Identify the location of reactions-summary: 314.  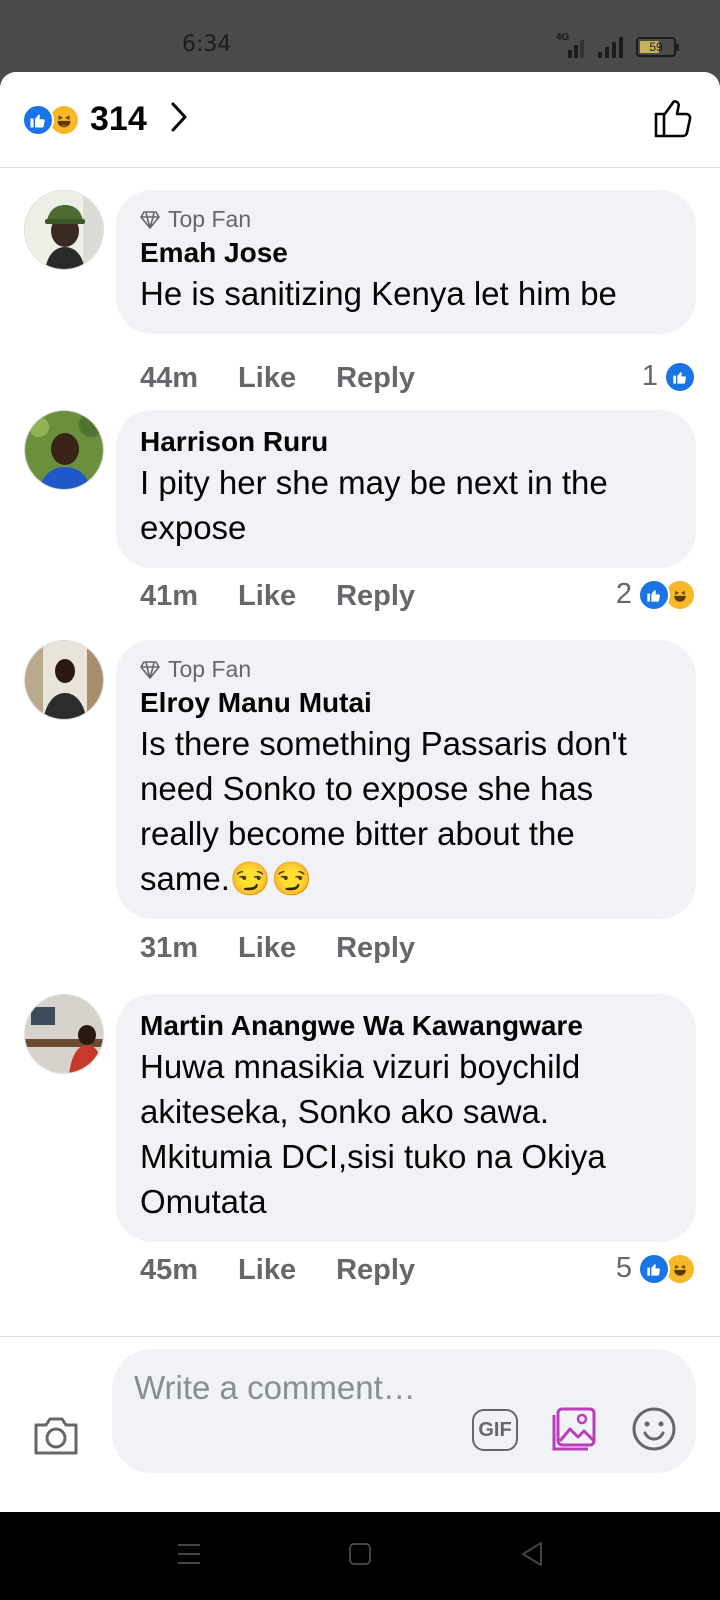
(105, 119).